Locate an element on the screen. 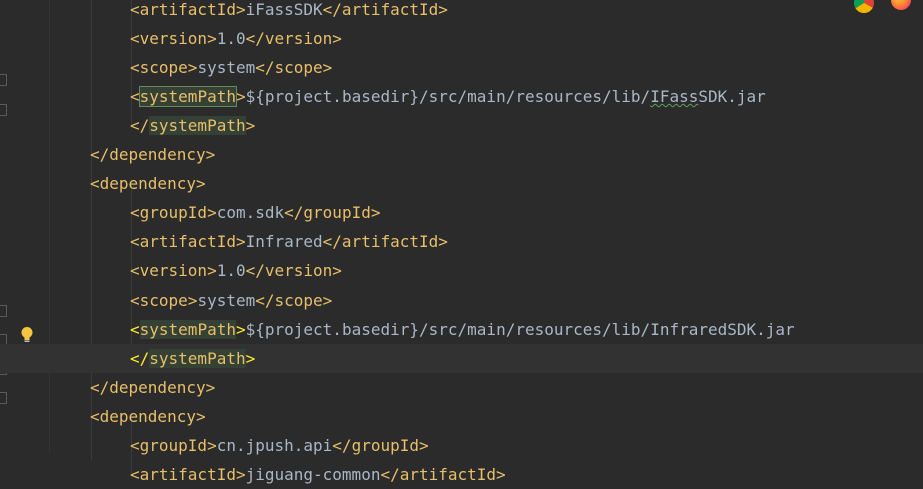 Image resolution: width=923 pixels, height=489 pixels. code-line: <groupId>com.sdk</groupId> is located at coordinates (486, 212).